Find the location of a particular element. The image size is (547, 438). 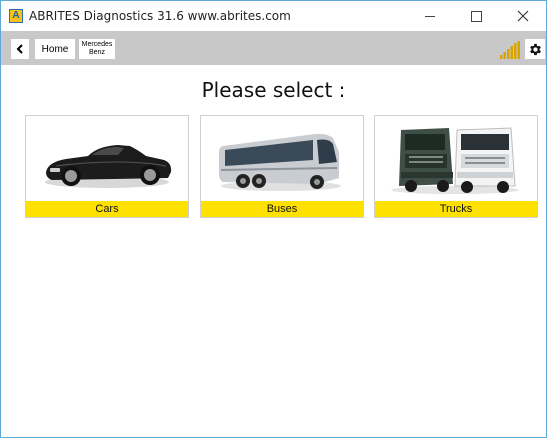

category-tile-cars: Cars is located at coordinates (107, 166).